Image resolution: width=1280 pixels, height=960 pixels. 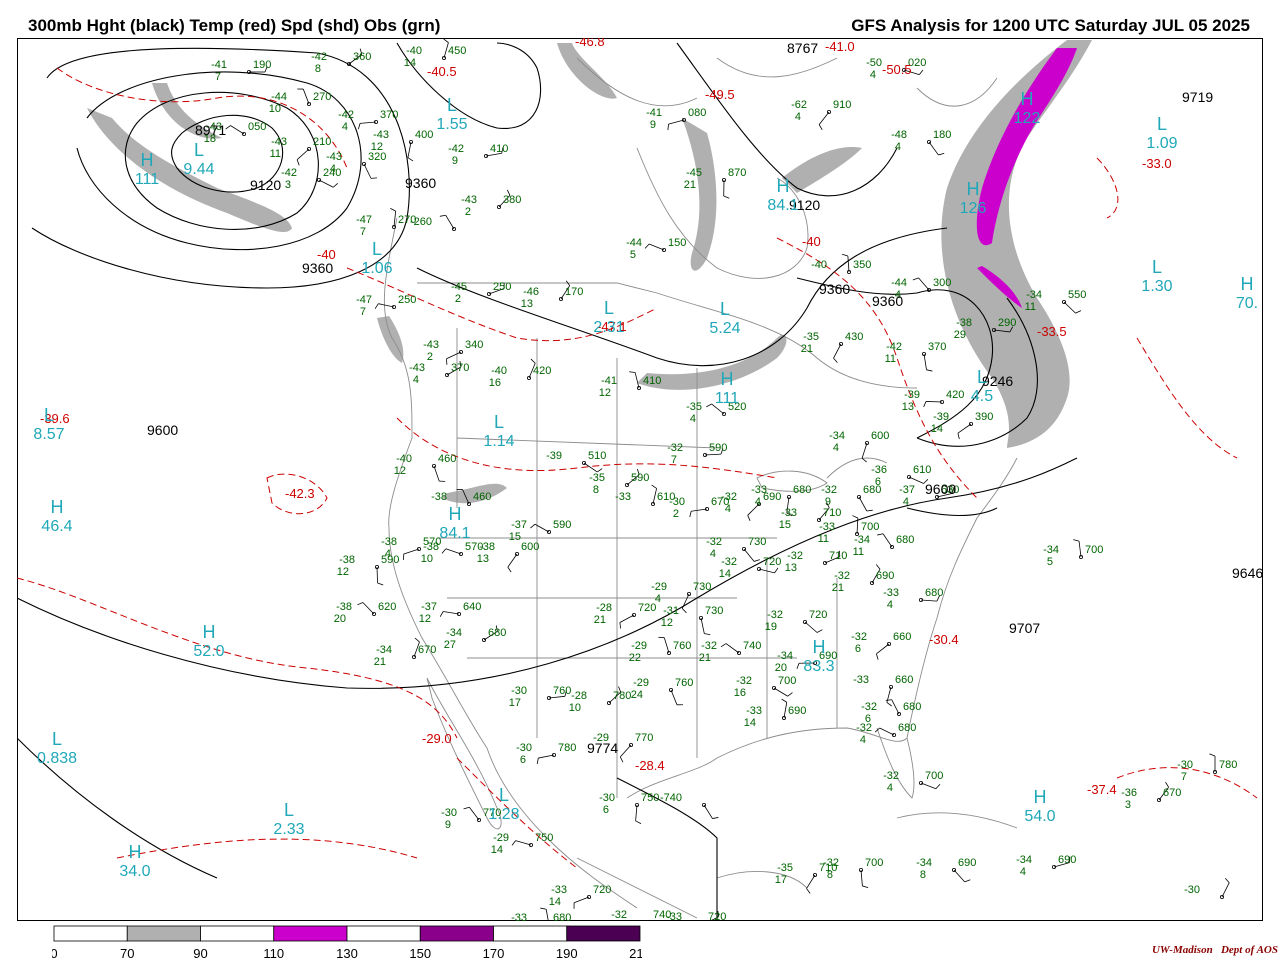 What do you see at coordinates (1077, 295) in the screenshot?
I see `ob-height: 550` at bounding box center [1077, 295].